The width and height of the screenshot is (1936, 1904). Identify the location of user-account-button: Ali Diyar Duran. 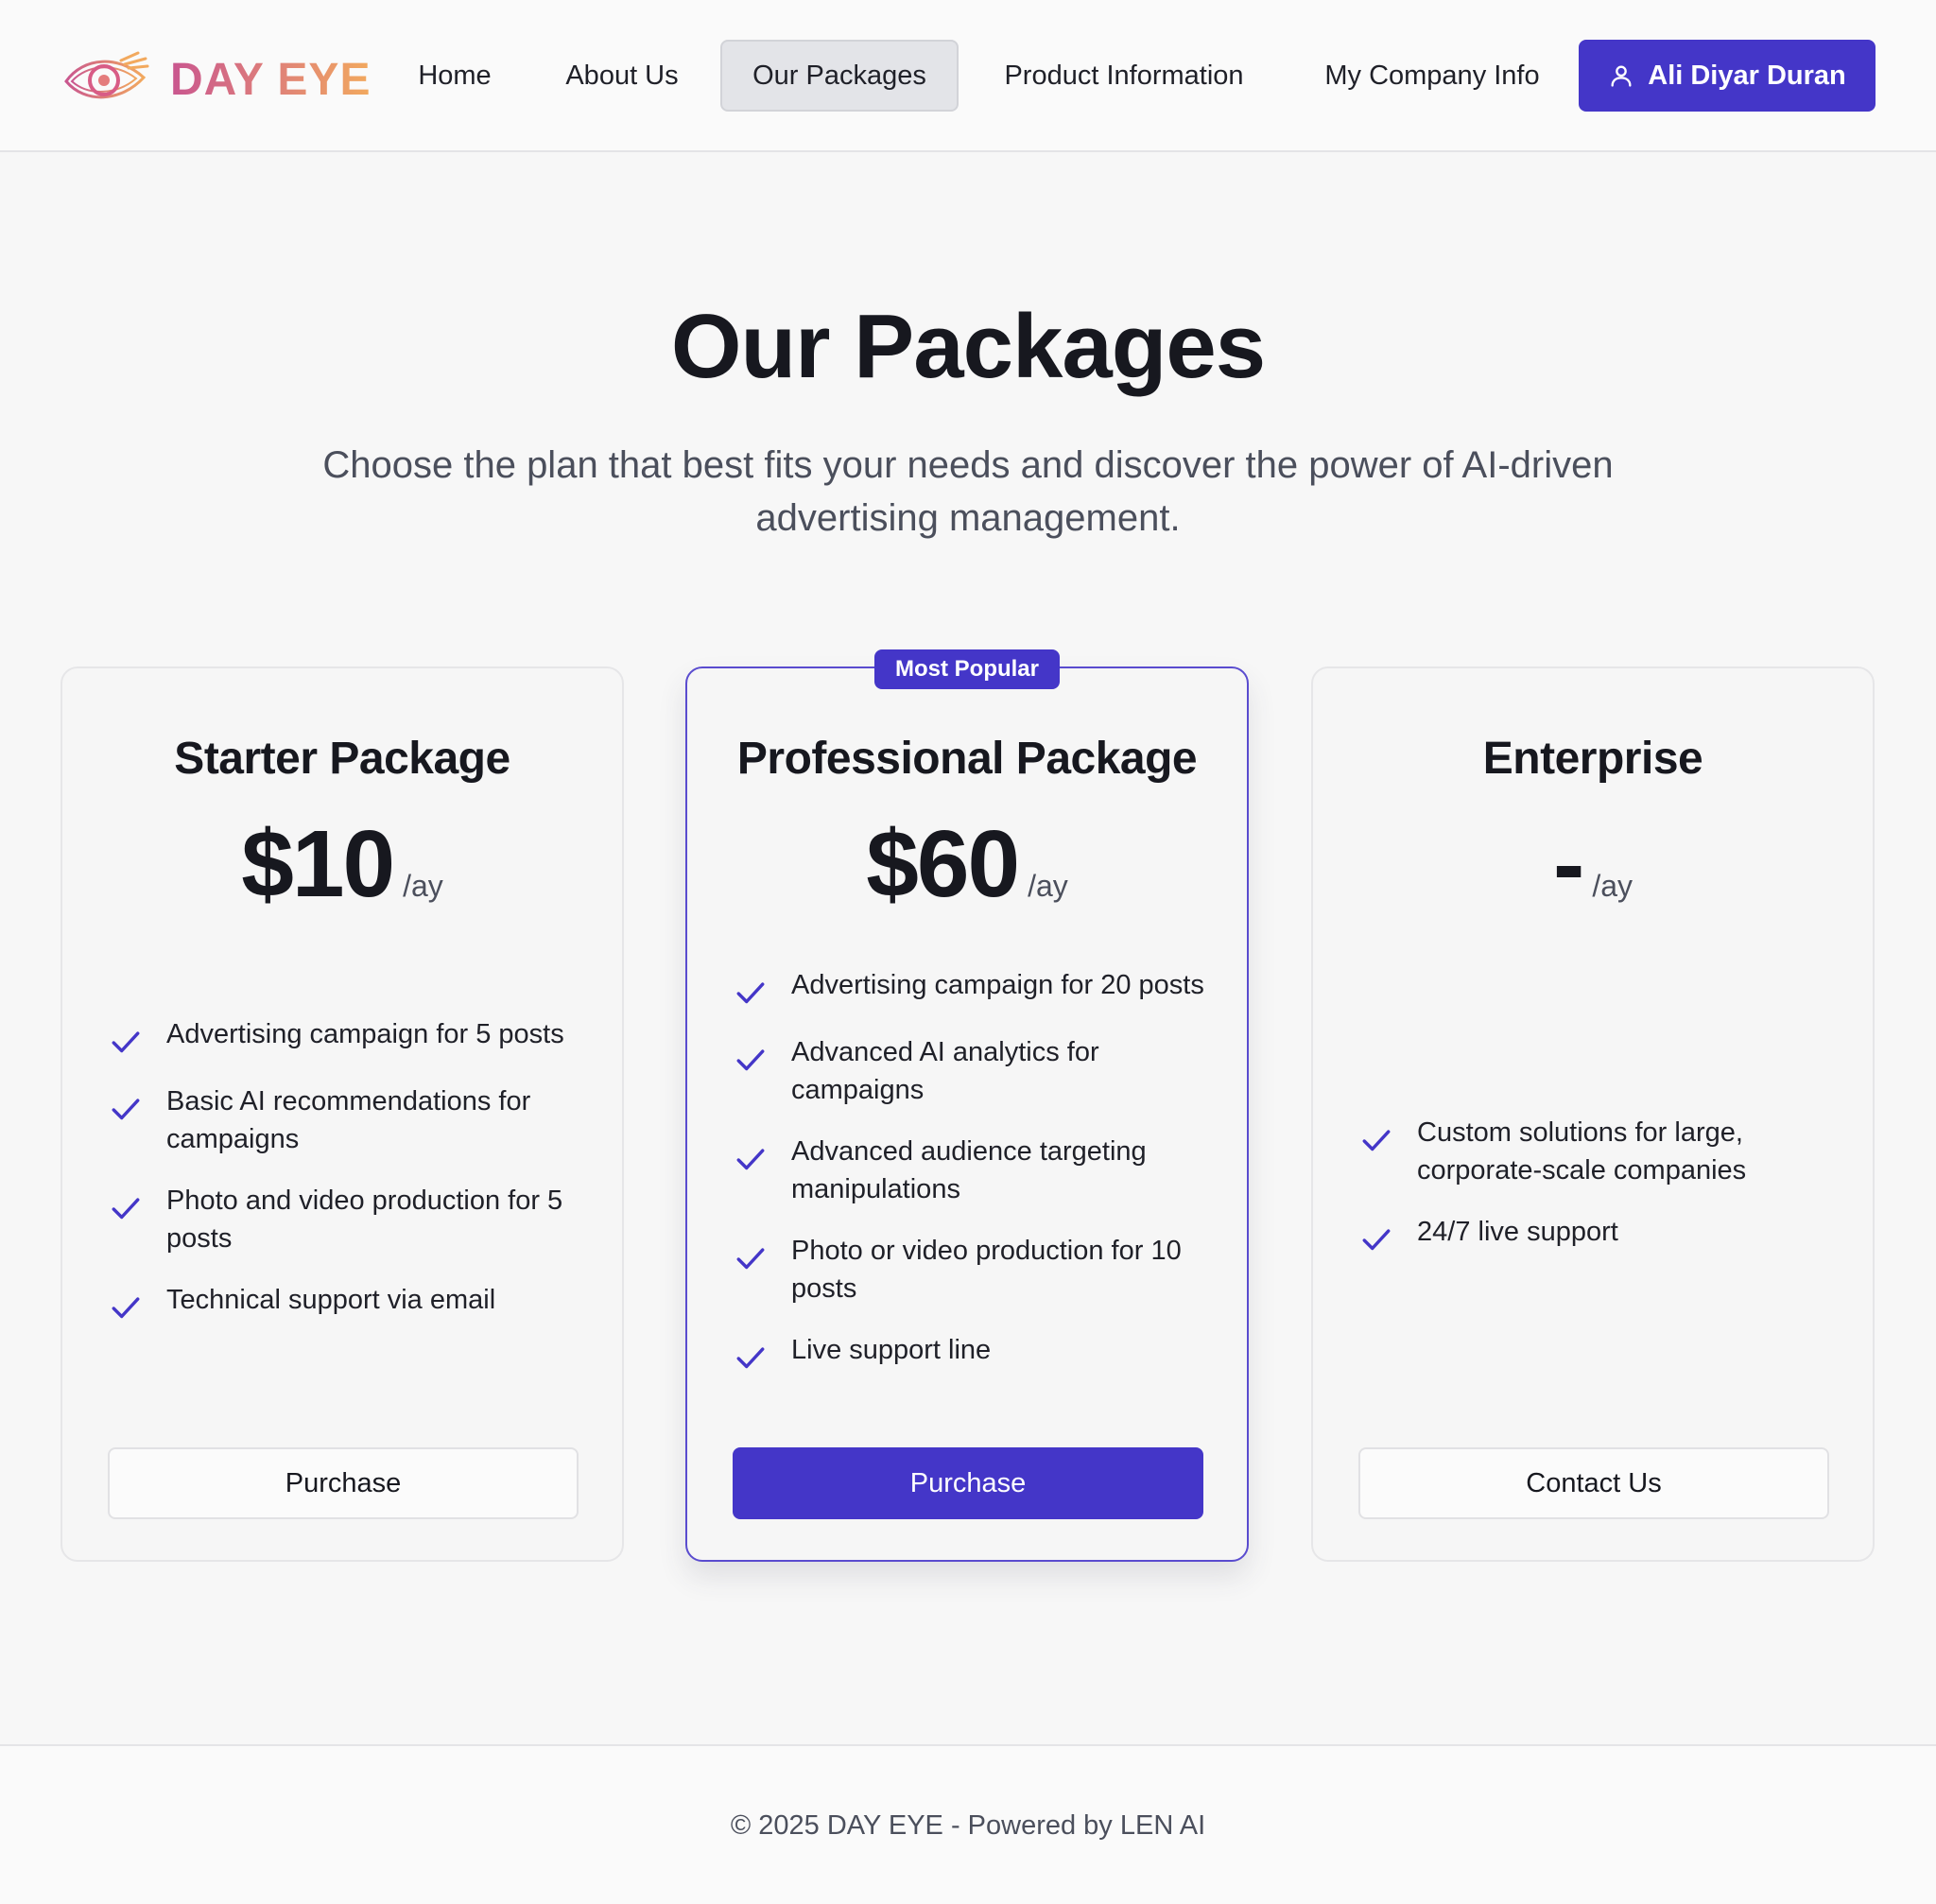
(1727, 76).